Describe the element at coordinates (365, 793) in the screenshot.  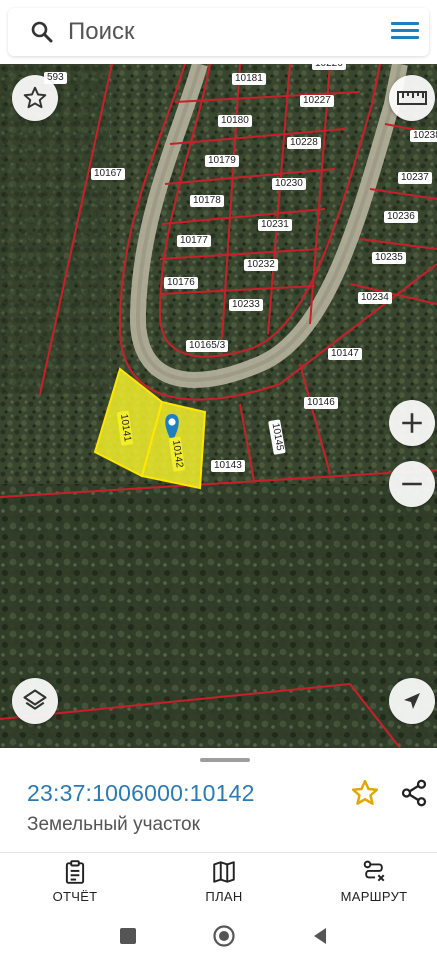
I see `favorite-star-icon` at that location.